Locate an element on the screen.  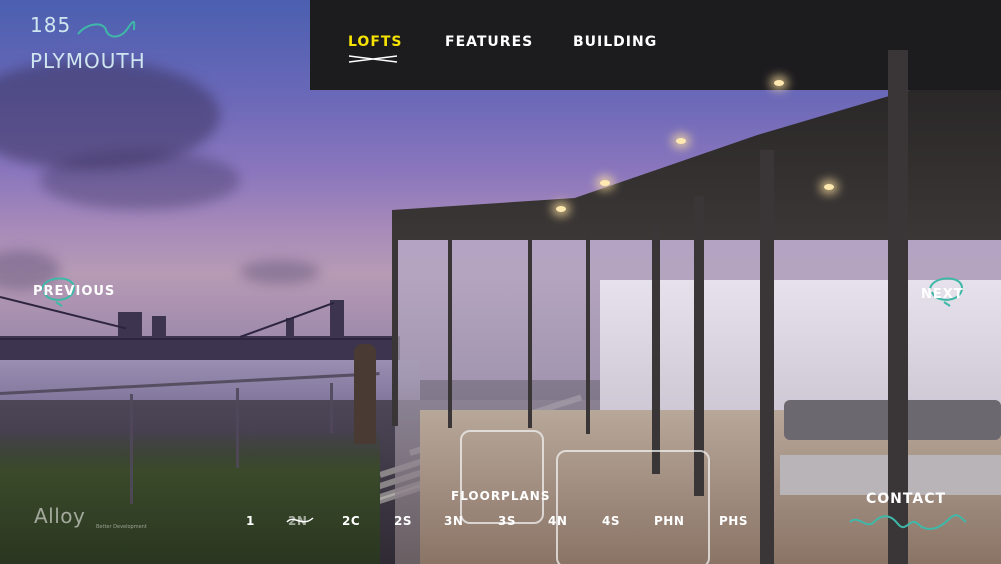
floorplan-list: 1 2N 2C 2S 3N 3S 4N 4S PHN PHS is located at coordinates (500, 524).